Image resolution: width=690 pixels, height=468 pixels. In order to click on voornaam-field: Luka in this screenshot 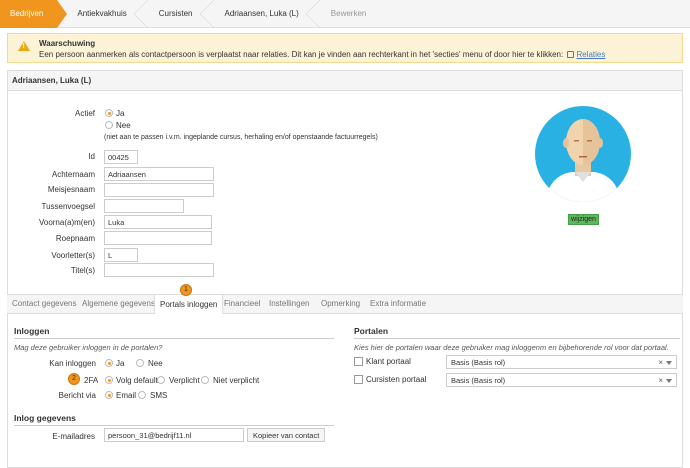, I will do `click(158, 222)`.